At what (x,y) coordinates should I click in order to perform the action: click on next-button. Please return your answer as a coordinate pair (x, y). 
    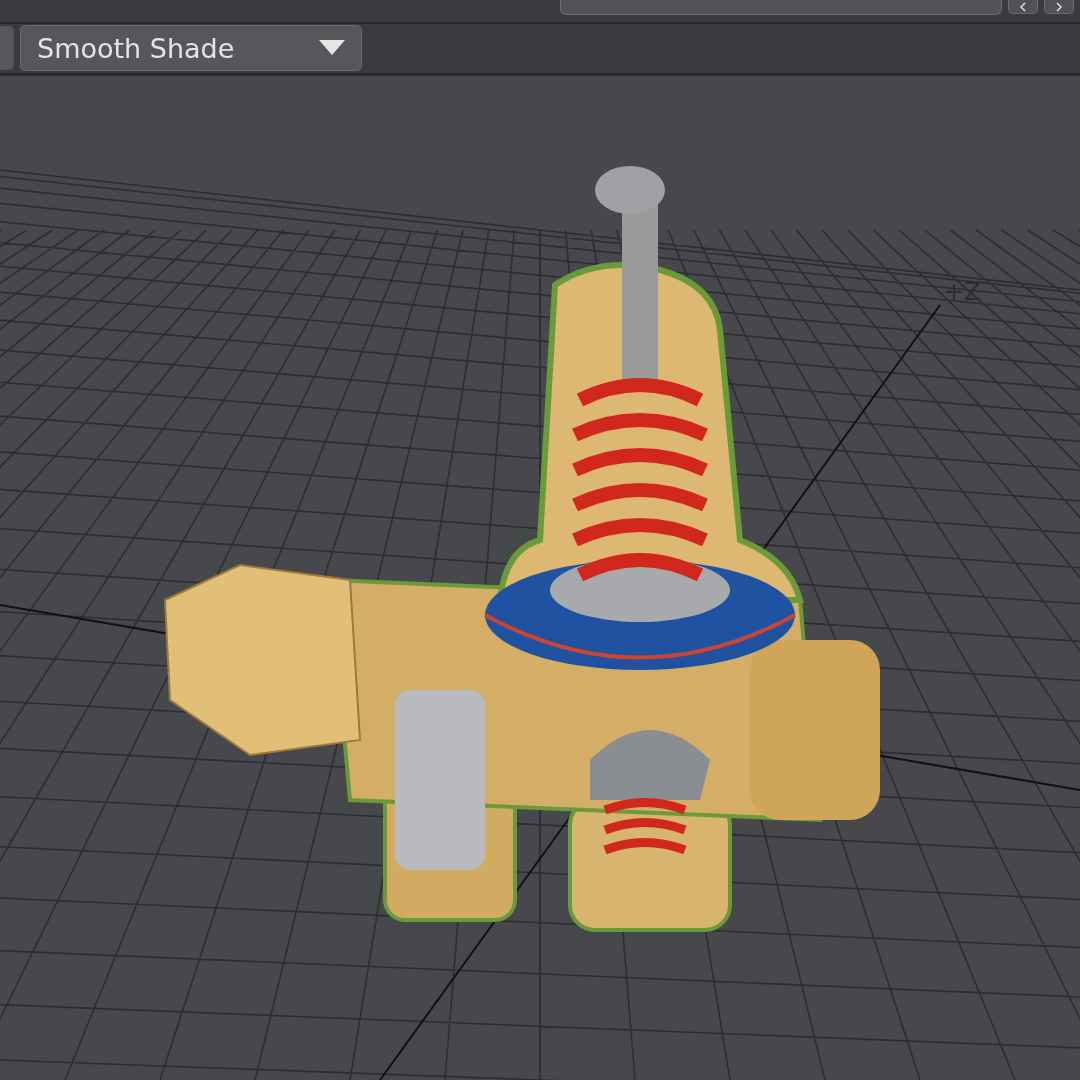
    Looking at the image, I should click on (1059, 7).